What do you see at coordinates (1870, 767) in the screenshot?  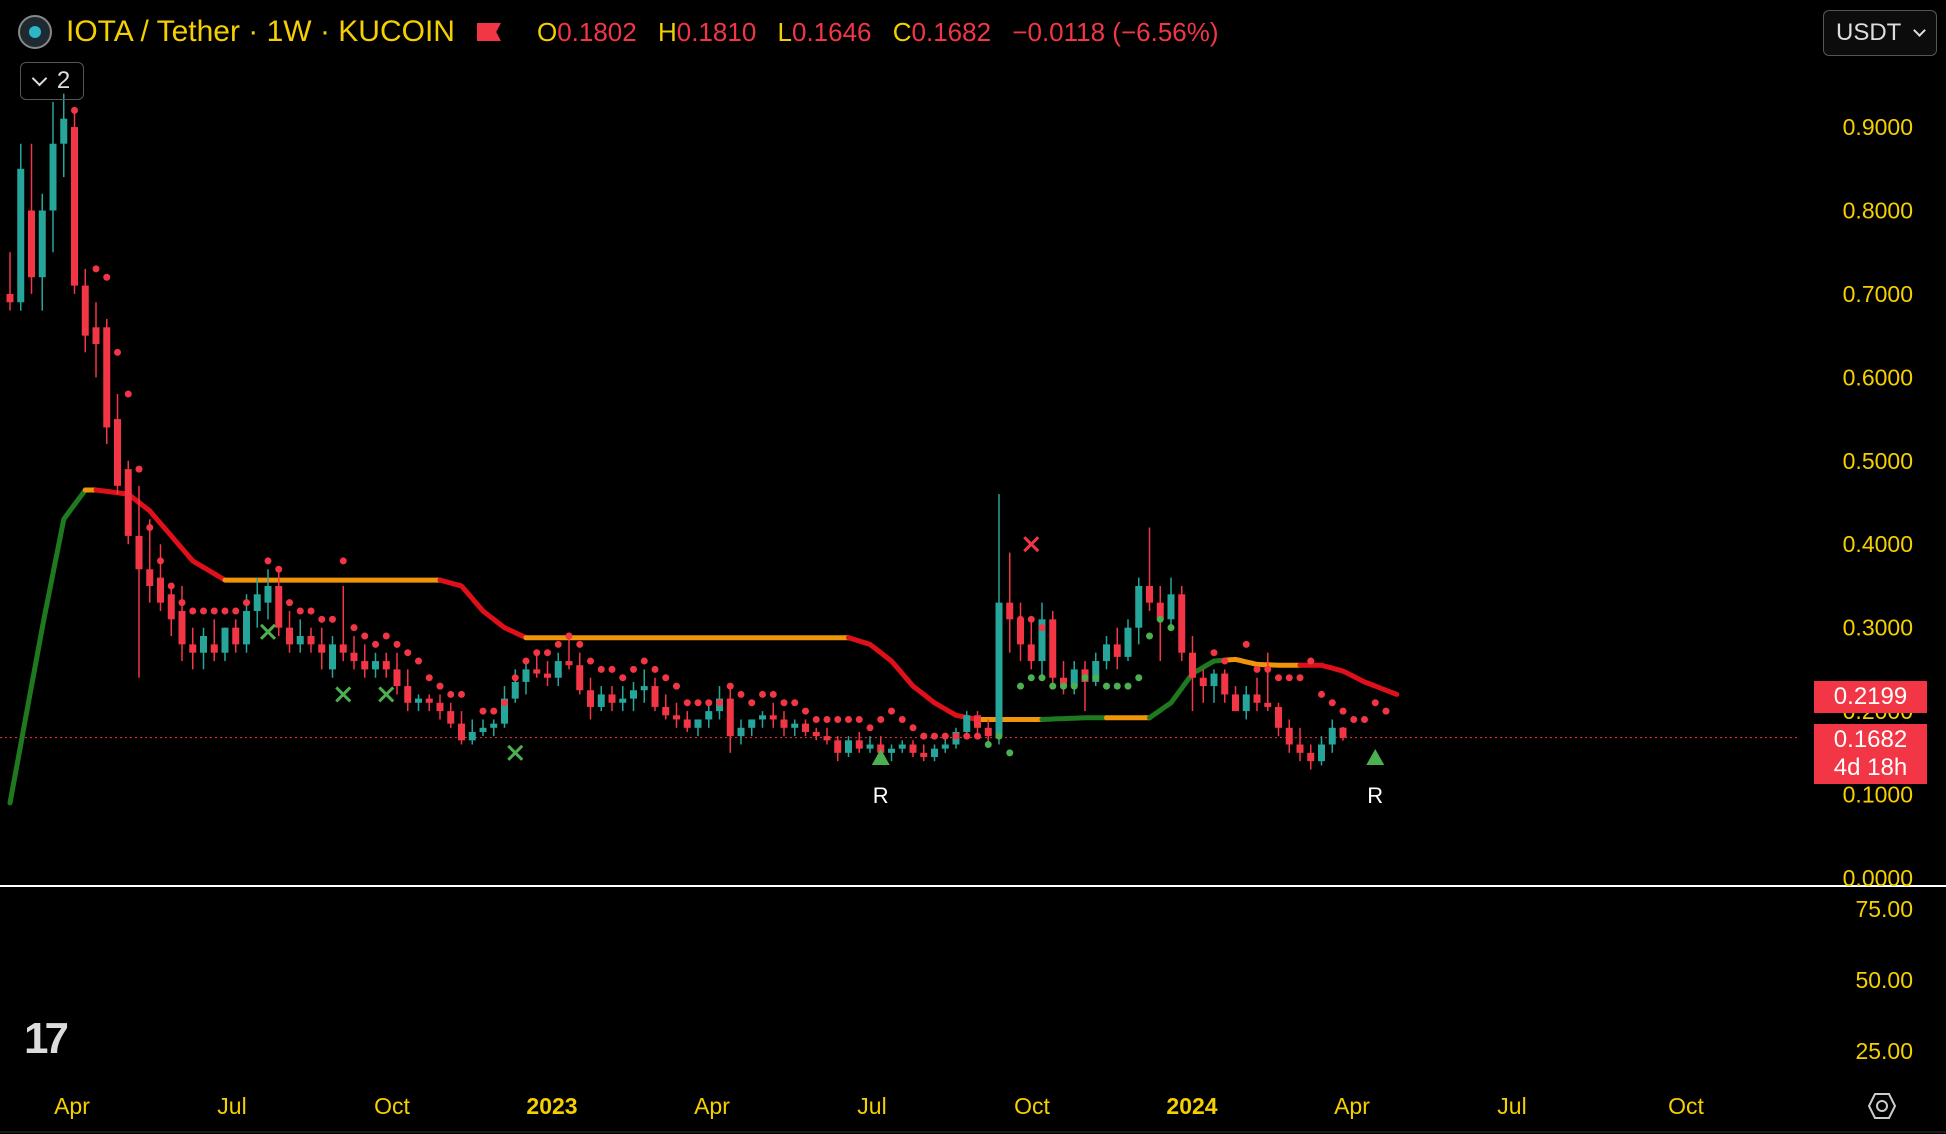 I see `bar-countdown: 4d 18h` at bounding box center [1870, 767].